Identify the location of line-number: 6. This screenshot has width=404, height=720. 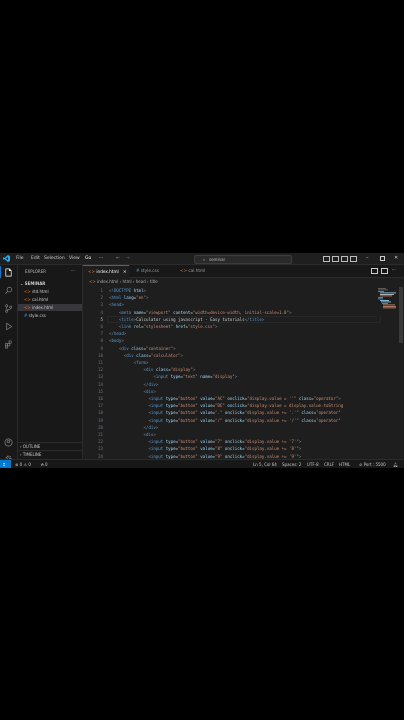
(101, 326).